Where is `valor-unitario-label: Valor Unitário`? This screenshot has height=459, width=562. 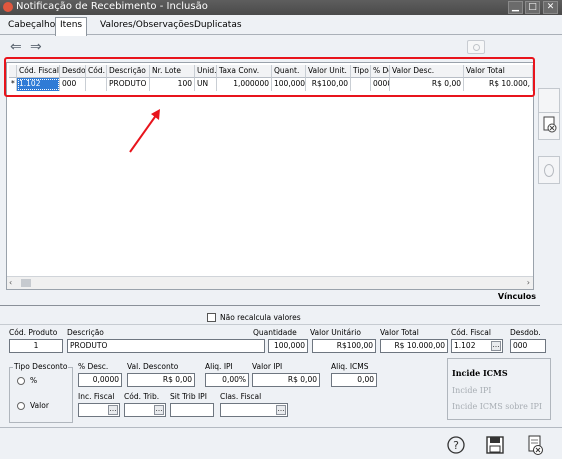
valor-unitario-label: Valor Unitário is located at coordinates (335, 332).